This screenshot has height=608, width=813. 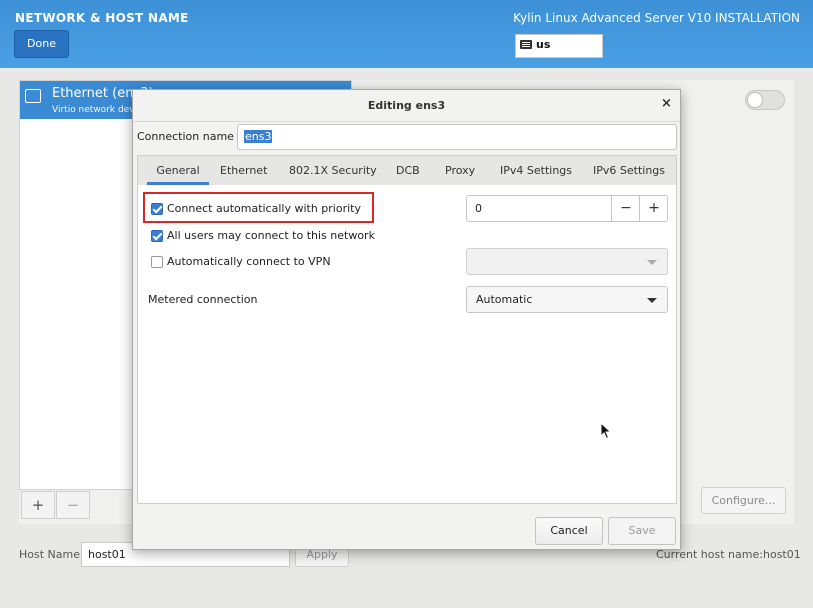 I want to click on tab-ipv4-settings: IPv4 Settings, so click(x=536, y=170).